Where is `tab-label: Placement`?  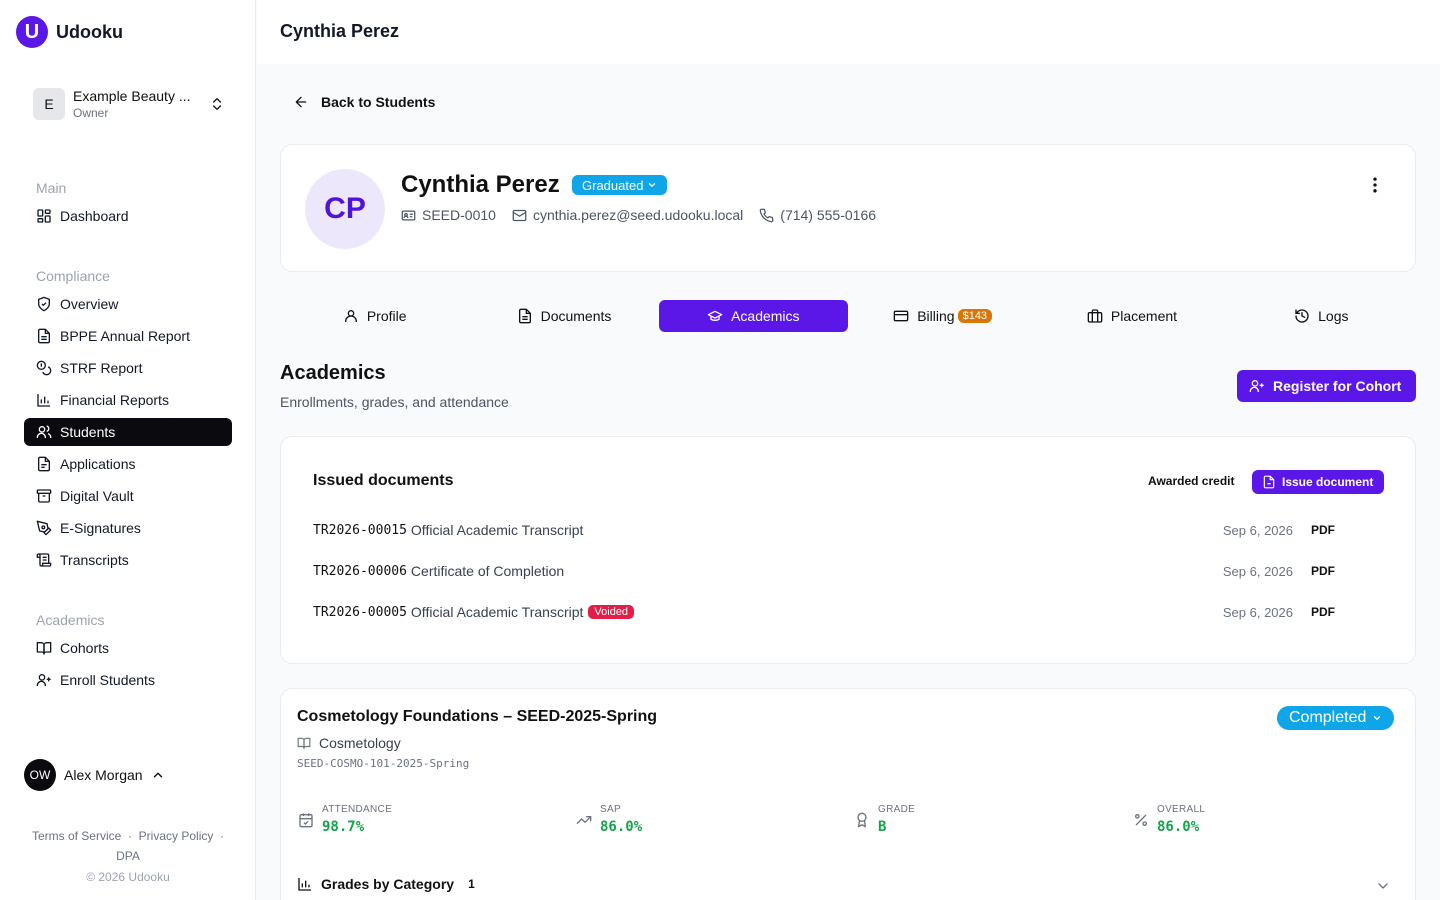 tab-label: Placement is located at coordinates (1144, 316).